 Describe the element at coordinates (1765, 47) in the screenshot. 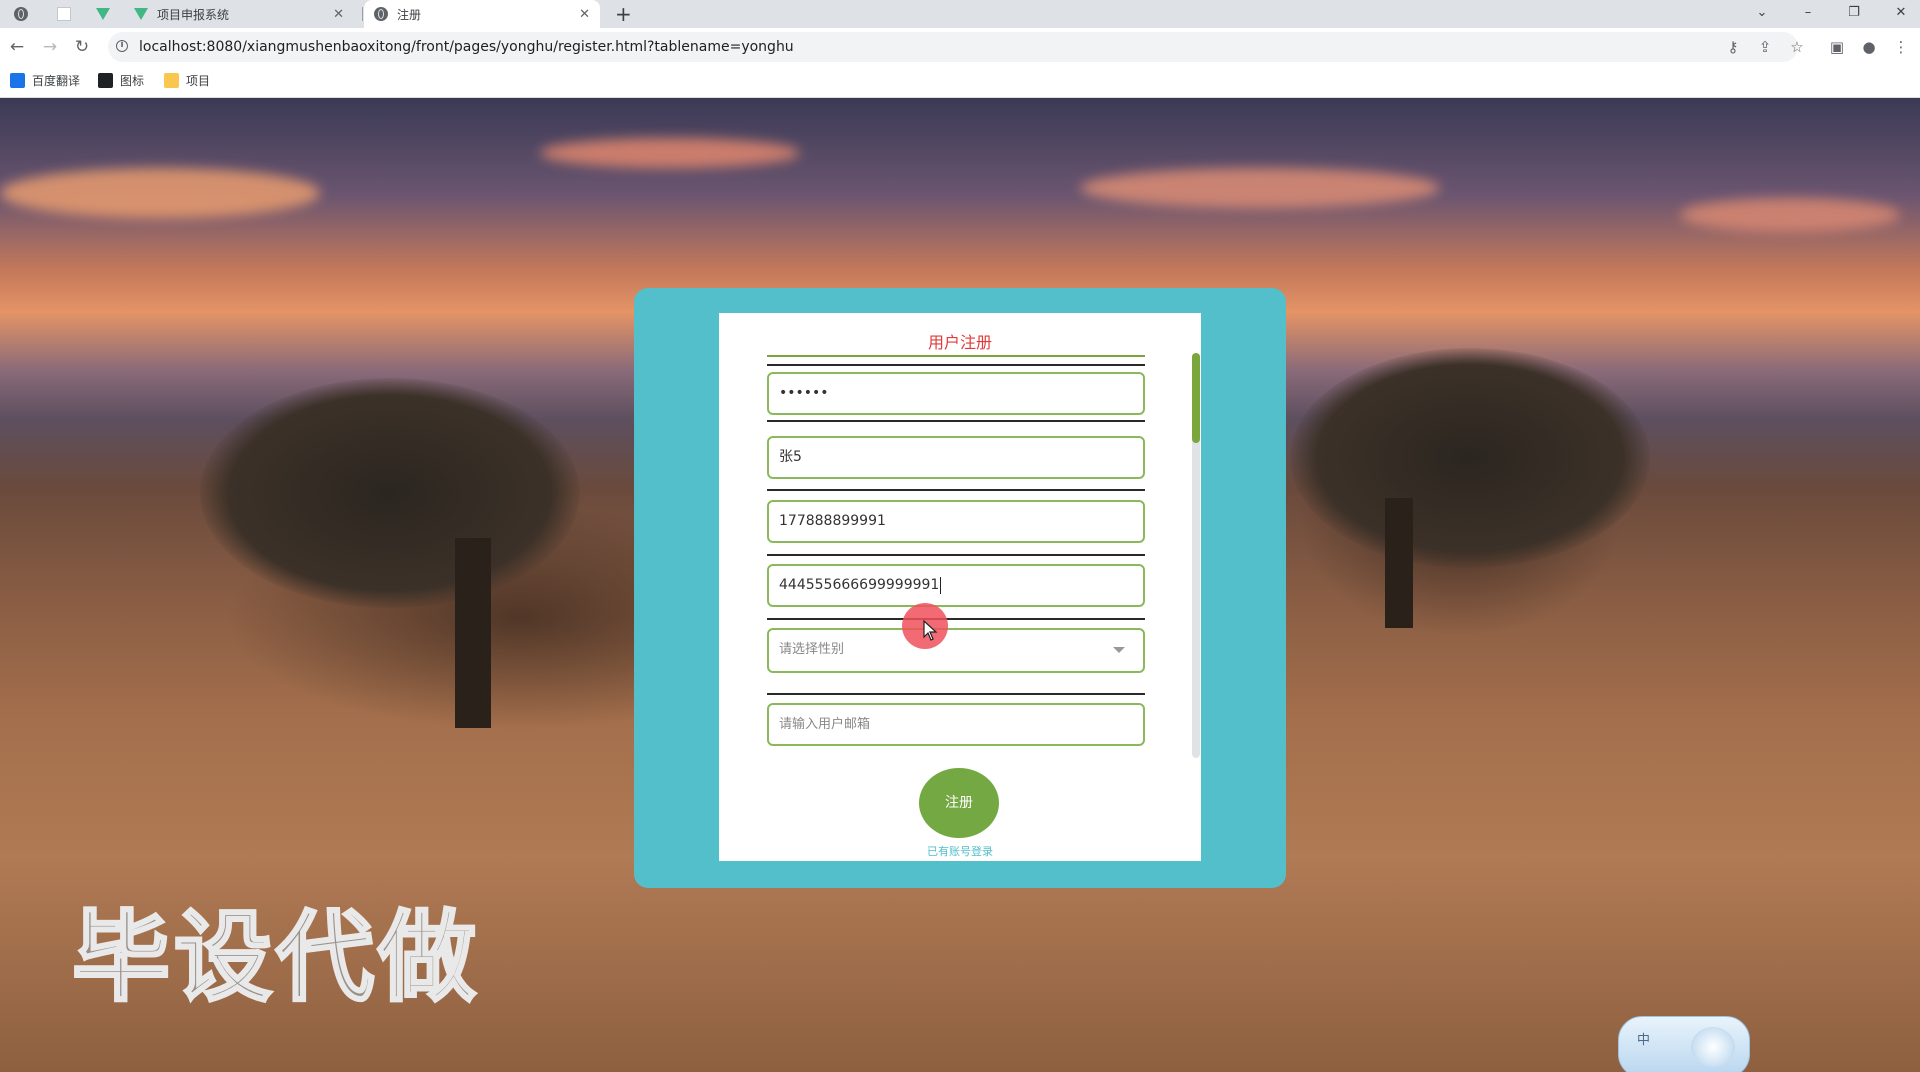

I see `share-icon: ⇪` at that location.